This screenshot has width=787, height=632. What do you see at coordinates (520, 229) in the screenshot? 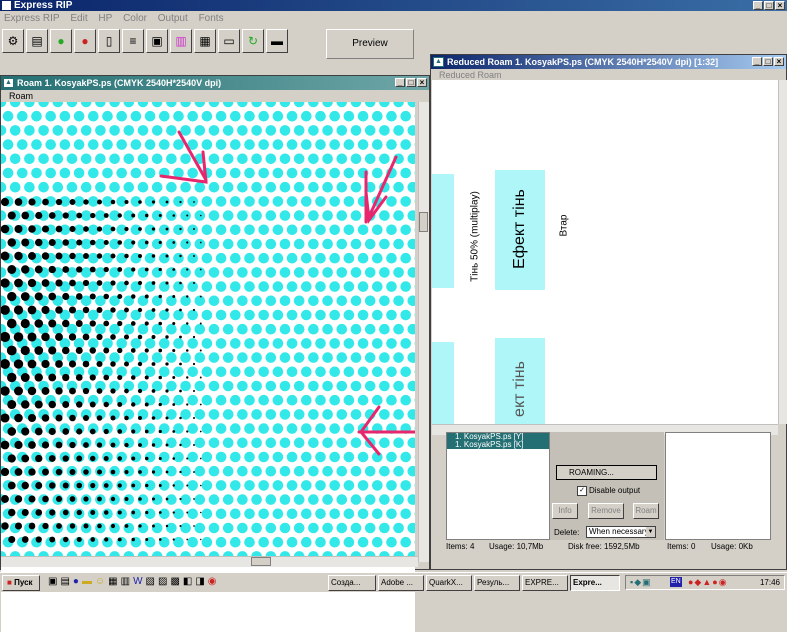
I see `effect-label: Ефект тінь` at bounding box center [520, 229].